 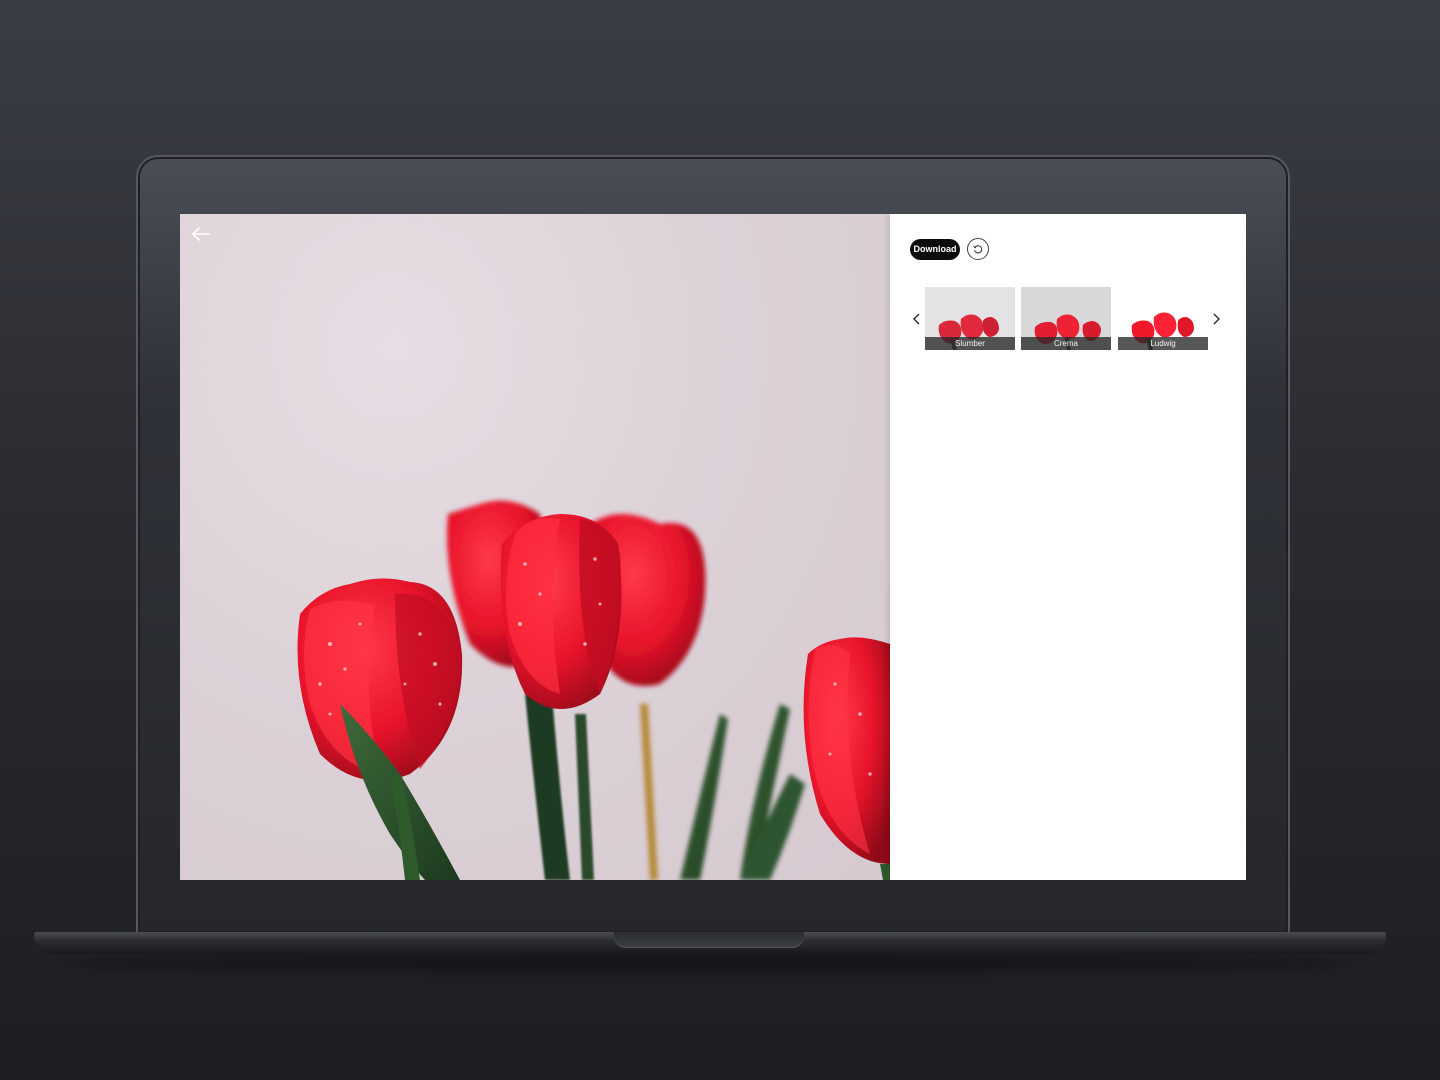 What do you see at coordinates (1066, 343) in the screenshot?
I see `filter-label: Crema` at bounding box center [1066, 343].